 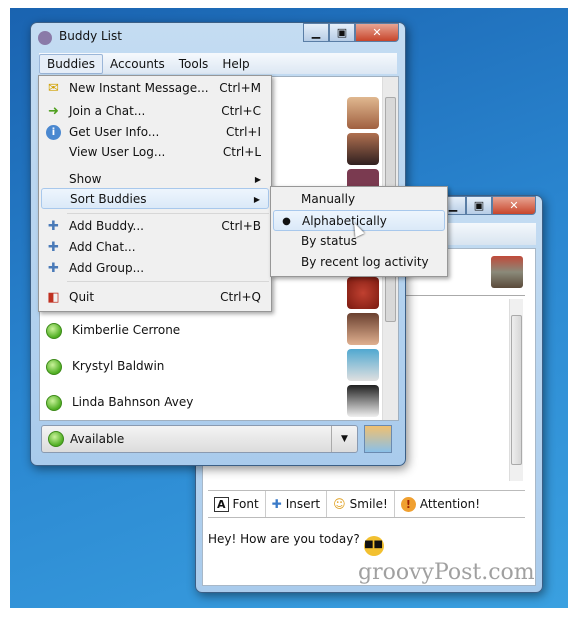 What do you see at coordinates (155, 111) in the screenshot?
I see `menu-item-join-chat: ➜ Join a Chat... Ctrl+C` at bounding box center [155, 111].